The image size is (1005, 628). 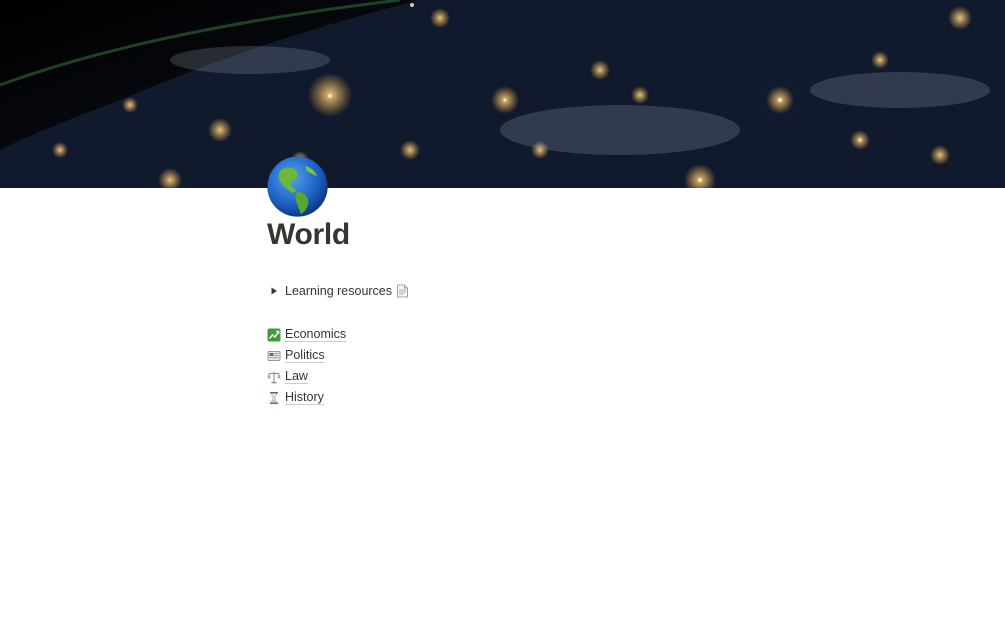 I want to click on link-economics-label: Economics, so click(x=316, y=334).